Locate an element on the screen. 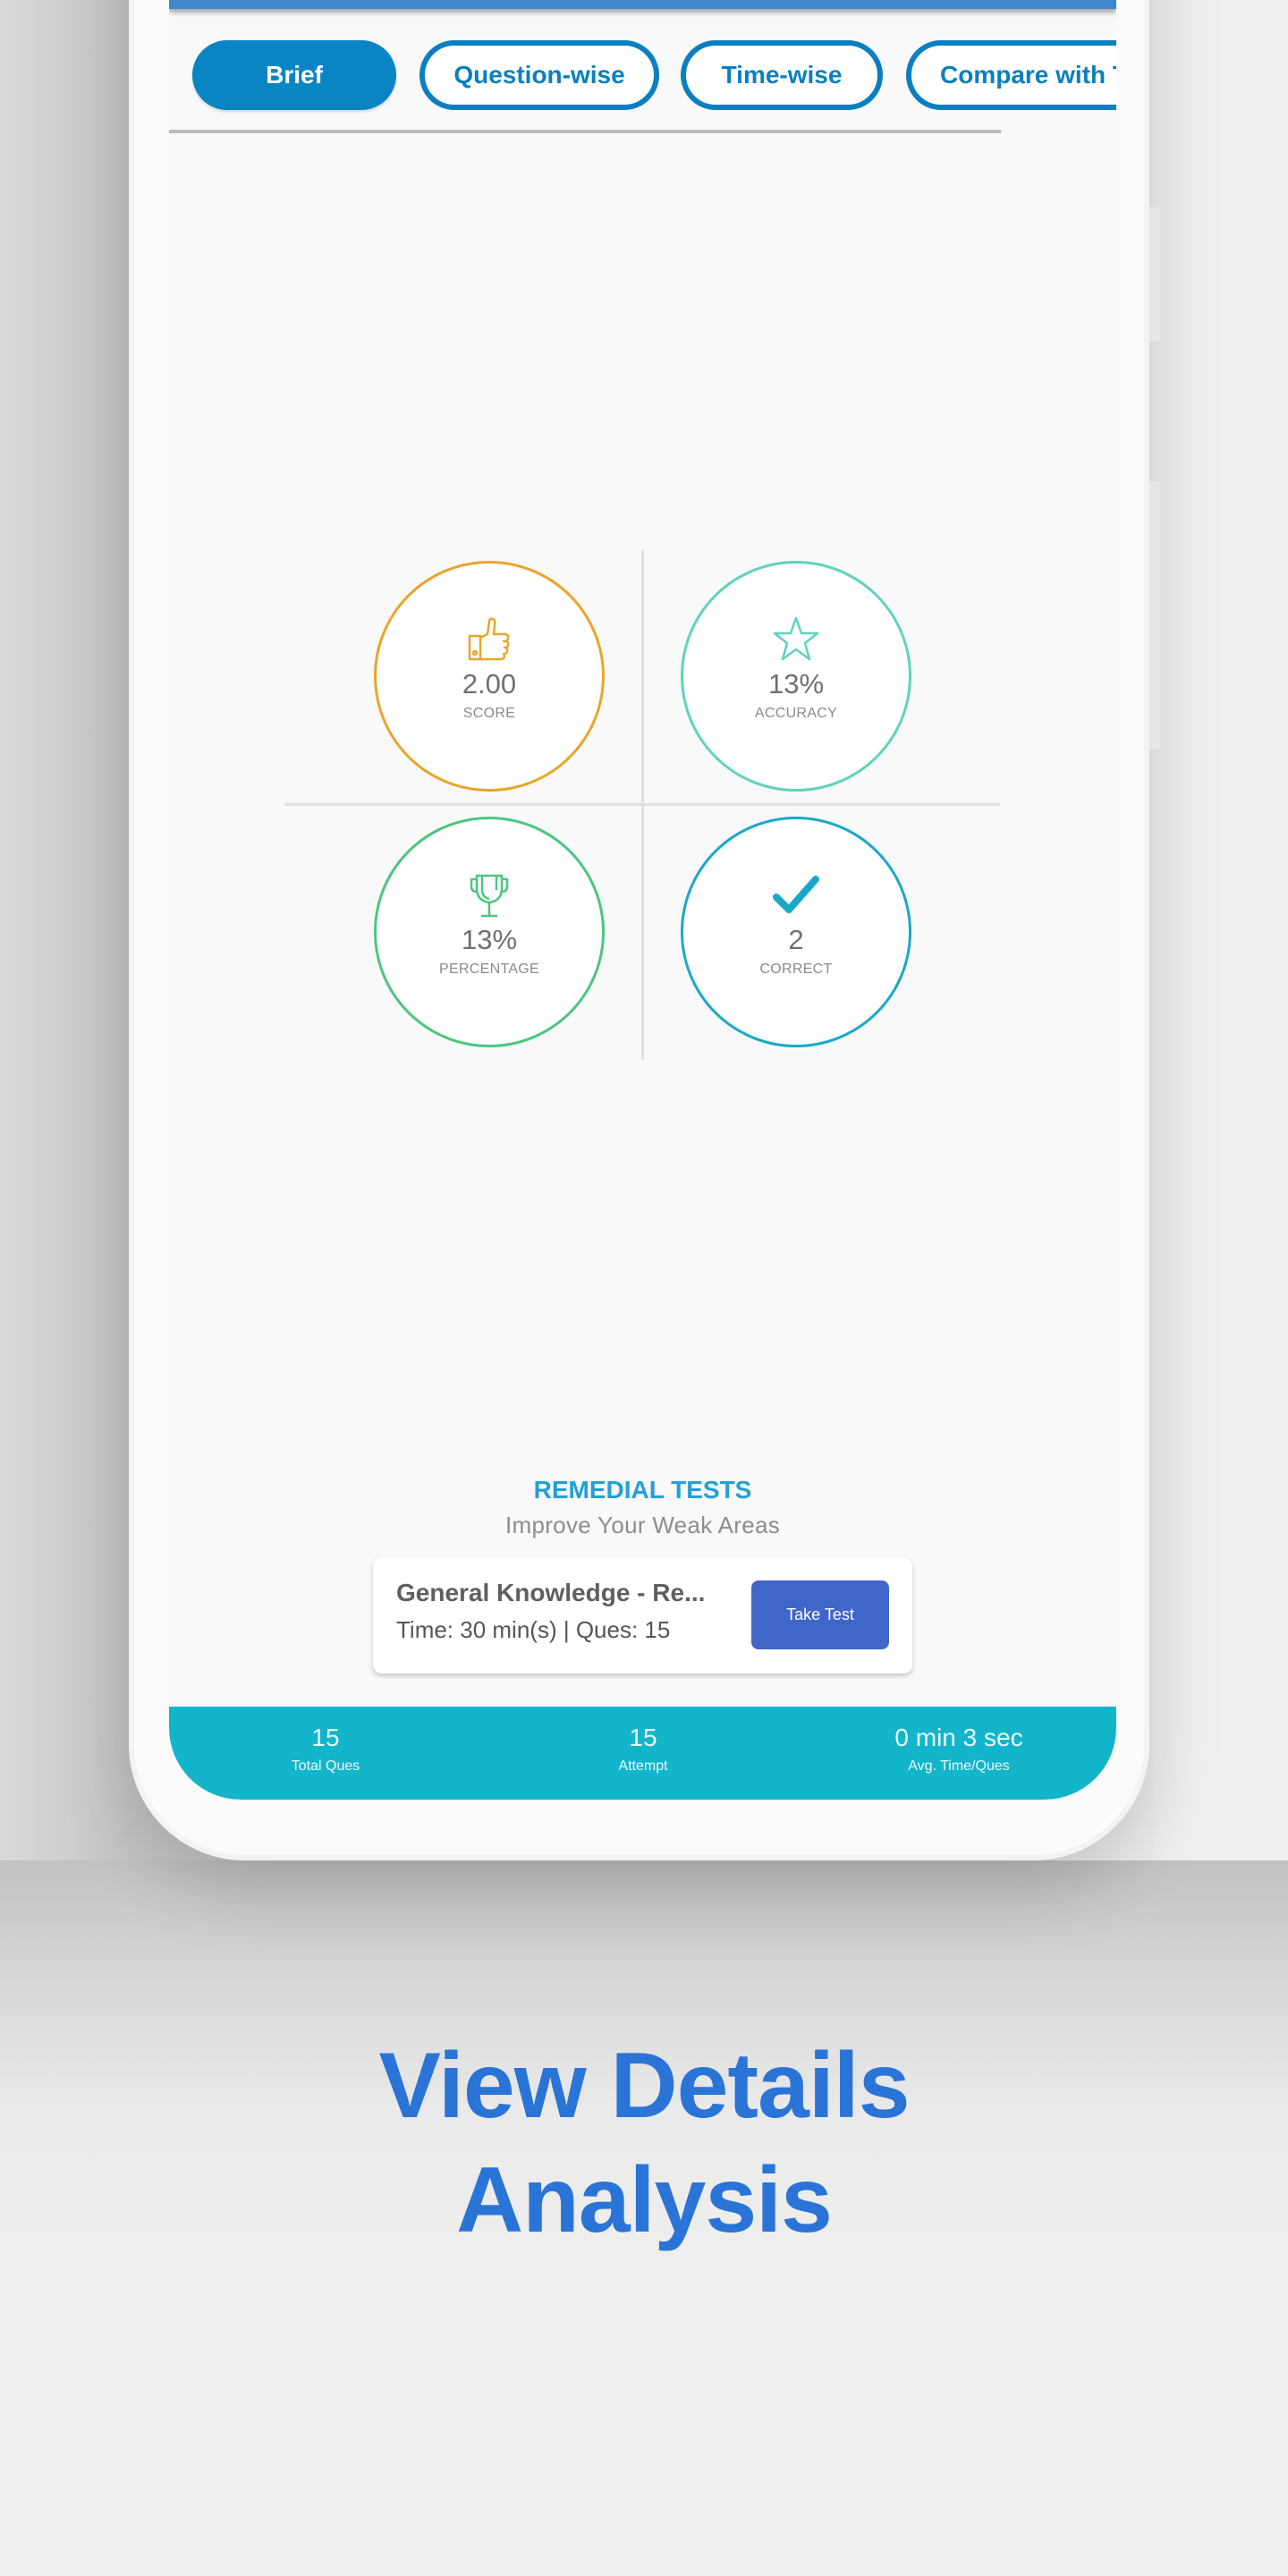 This screenshot has height=2576, width=1288. accuracy-value: 13% is located at coordinates (796, 683).